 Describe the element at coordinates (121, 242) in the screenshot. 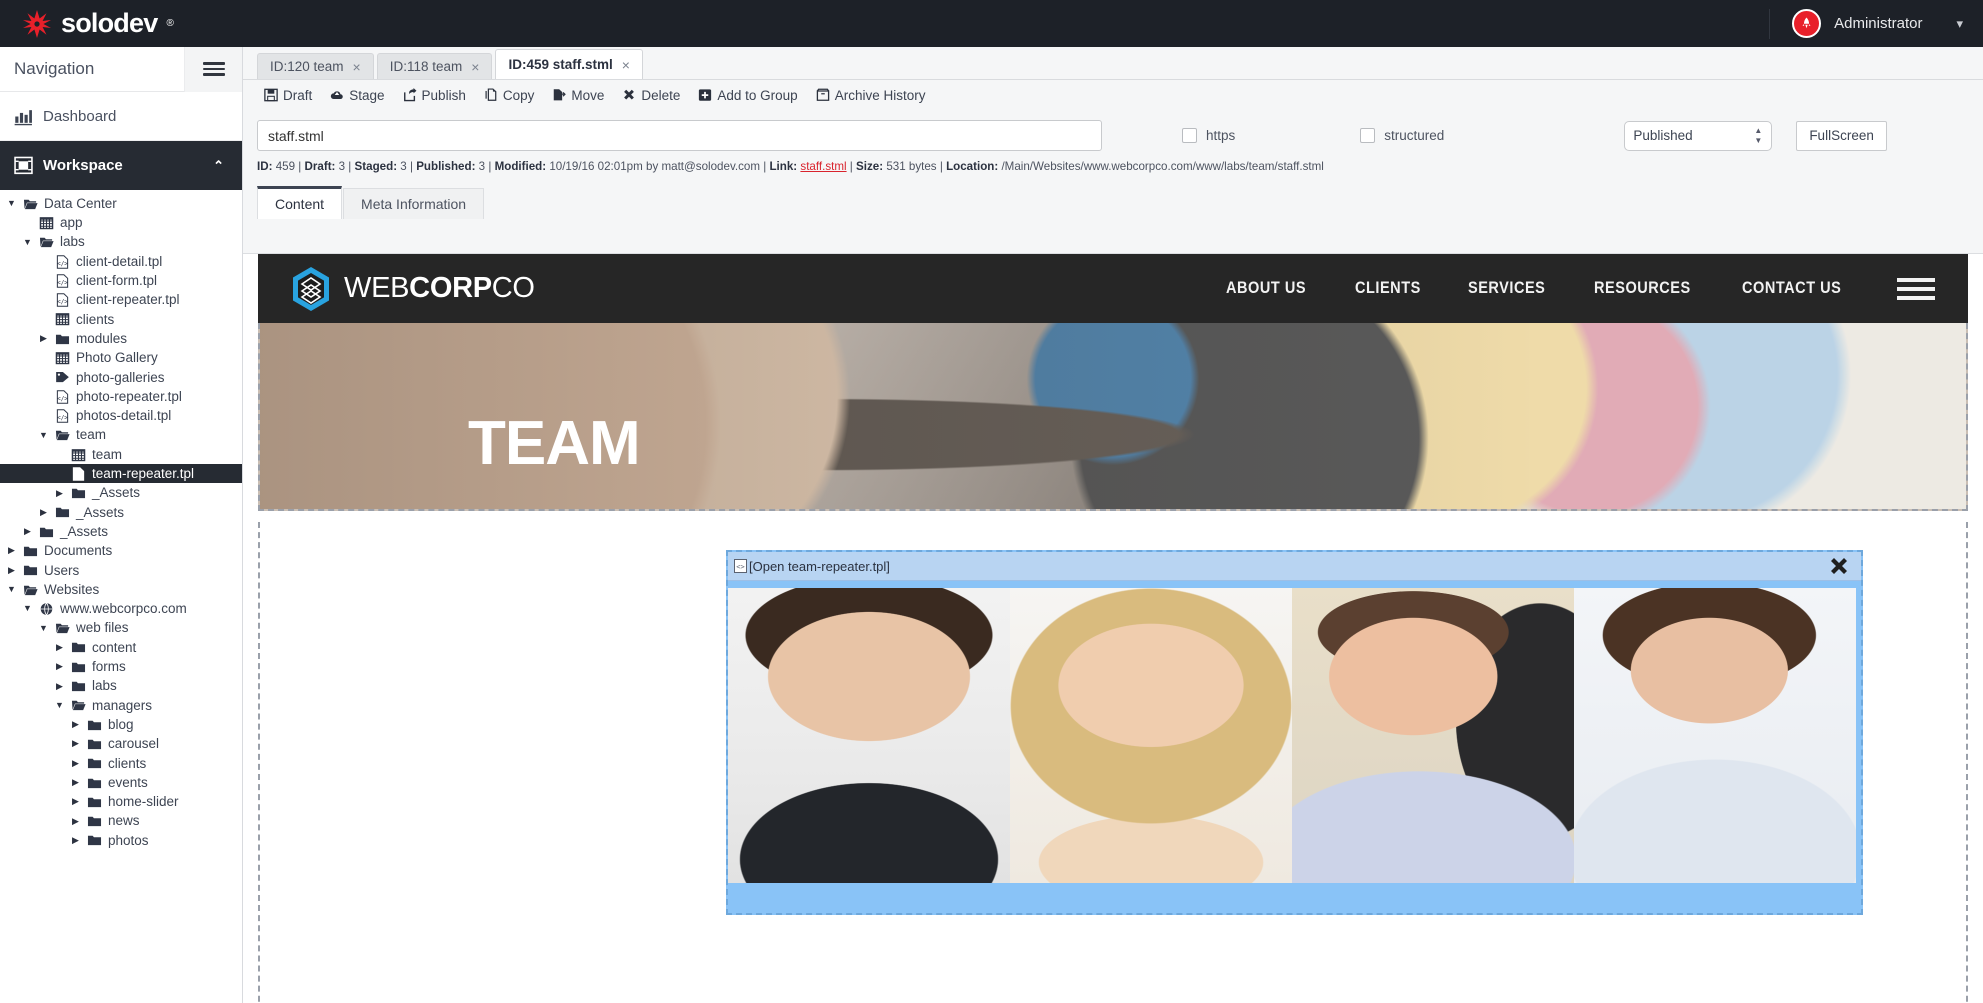

I see `tree-item-labs: ▼ labs` at that location.